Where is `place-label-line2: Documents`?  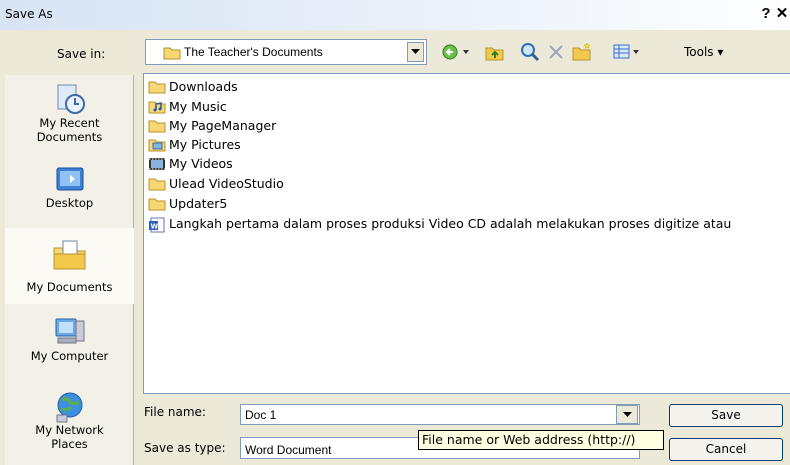
place-label-line2: Documents is located at coordinates (69, 137).